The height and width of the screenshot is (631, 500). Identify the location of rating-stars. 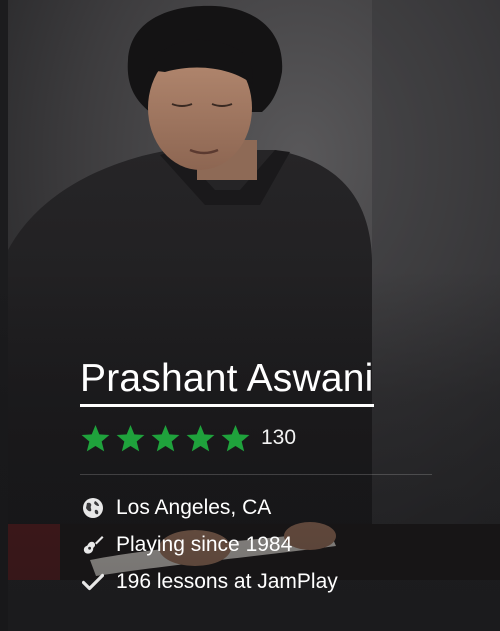
(165, 438).